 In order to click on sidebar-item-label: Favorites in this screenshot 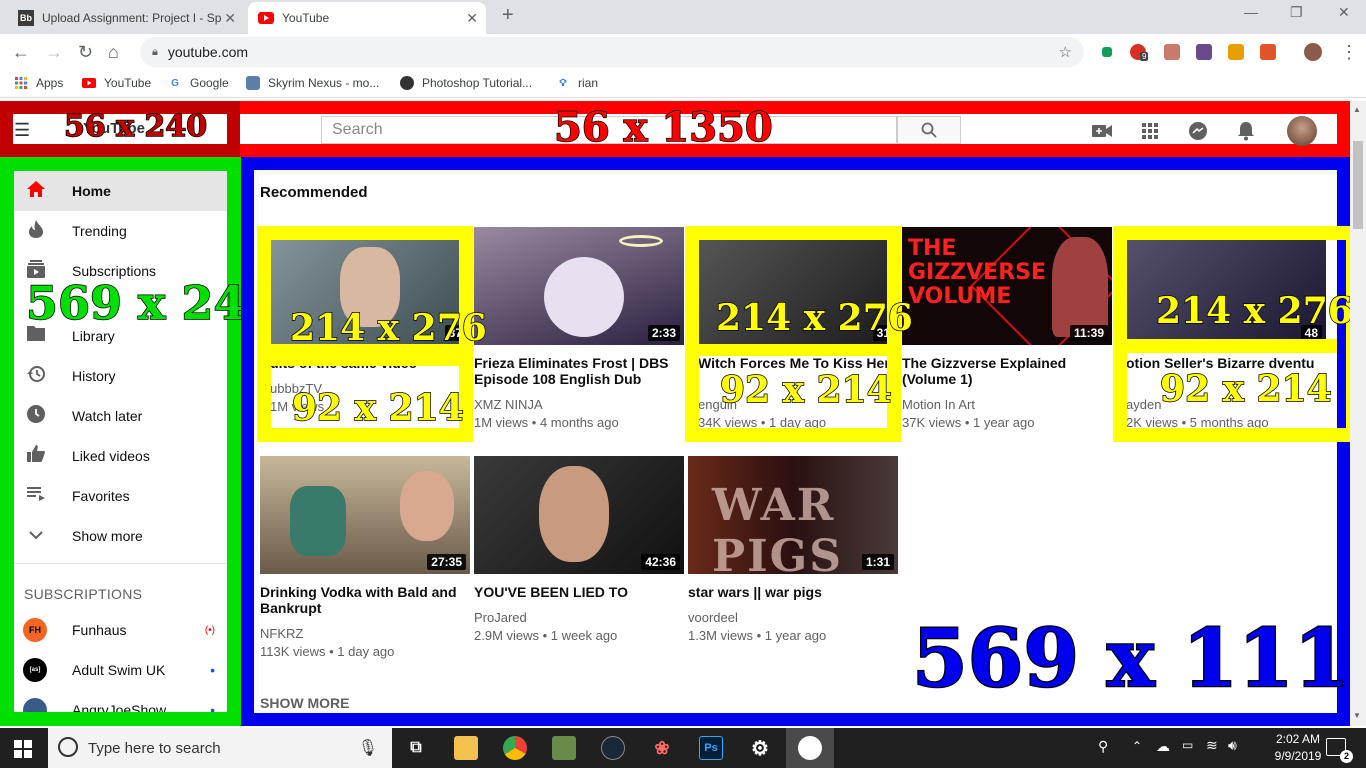, I will do `click(101, 496)`.